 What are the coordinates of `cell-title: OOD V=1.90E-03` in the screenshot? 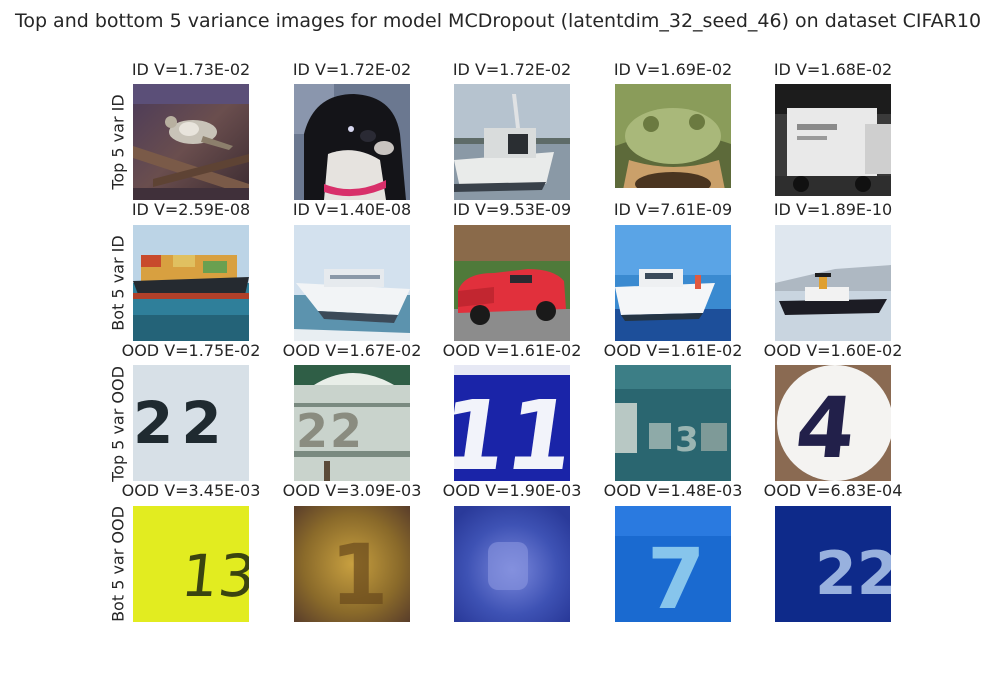 It's located at (512, 490).